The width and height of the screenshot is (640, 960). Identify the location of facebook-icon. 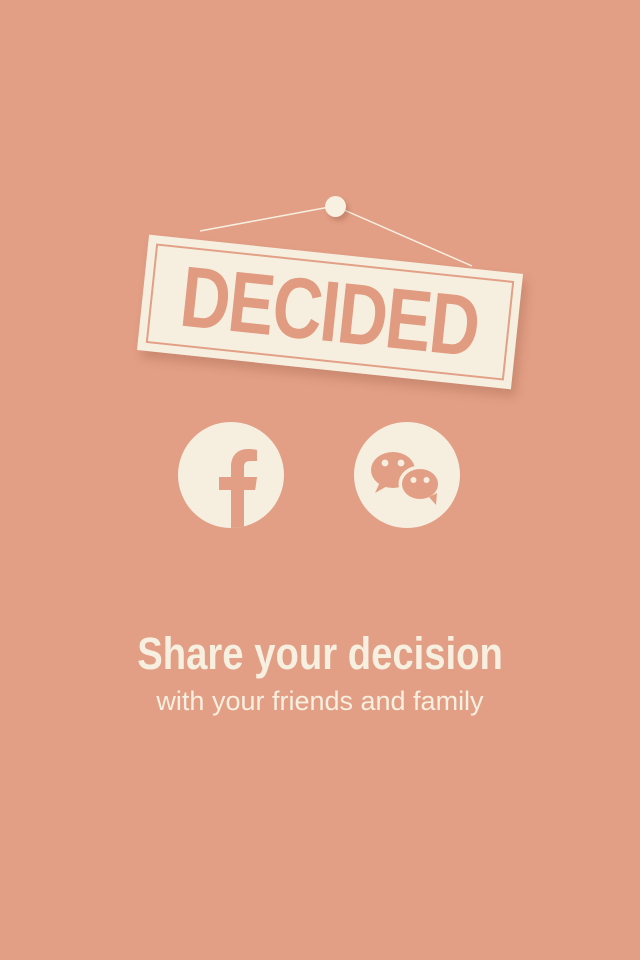
(238, 488).